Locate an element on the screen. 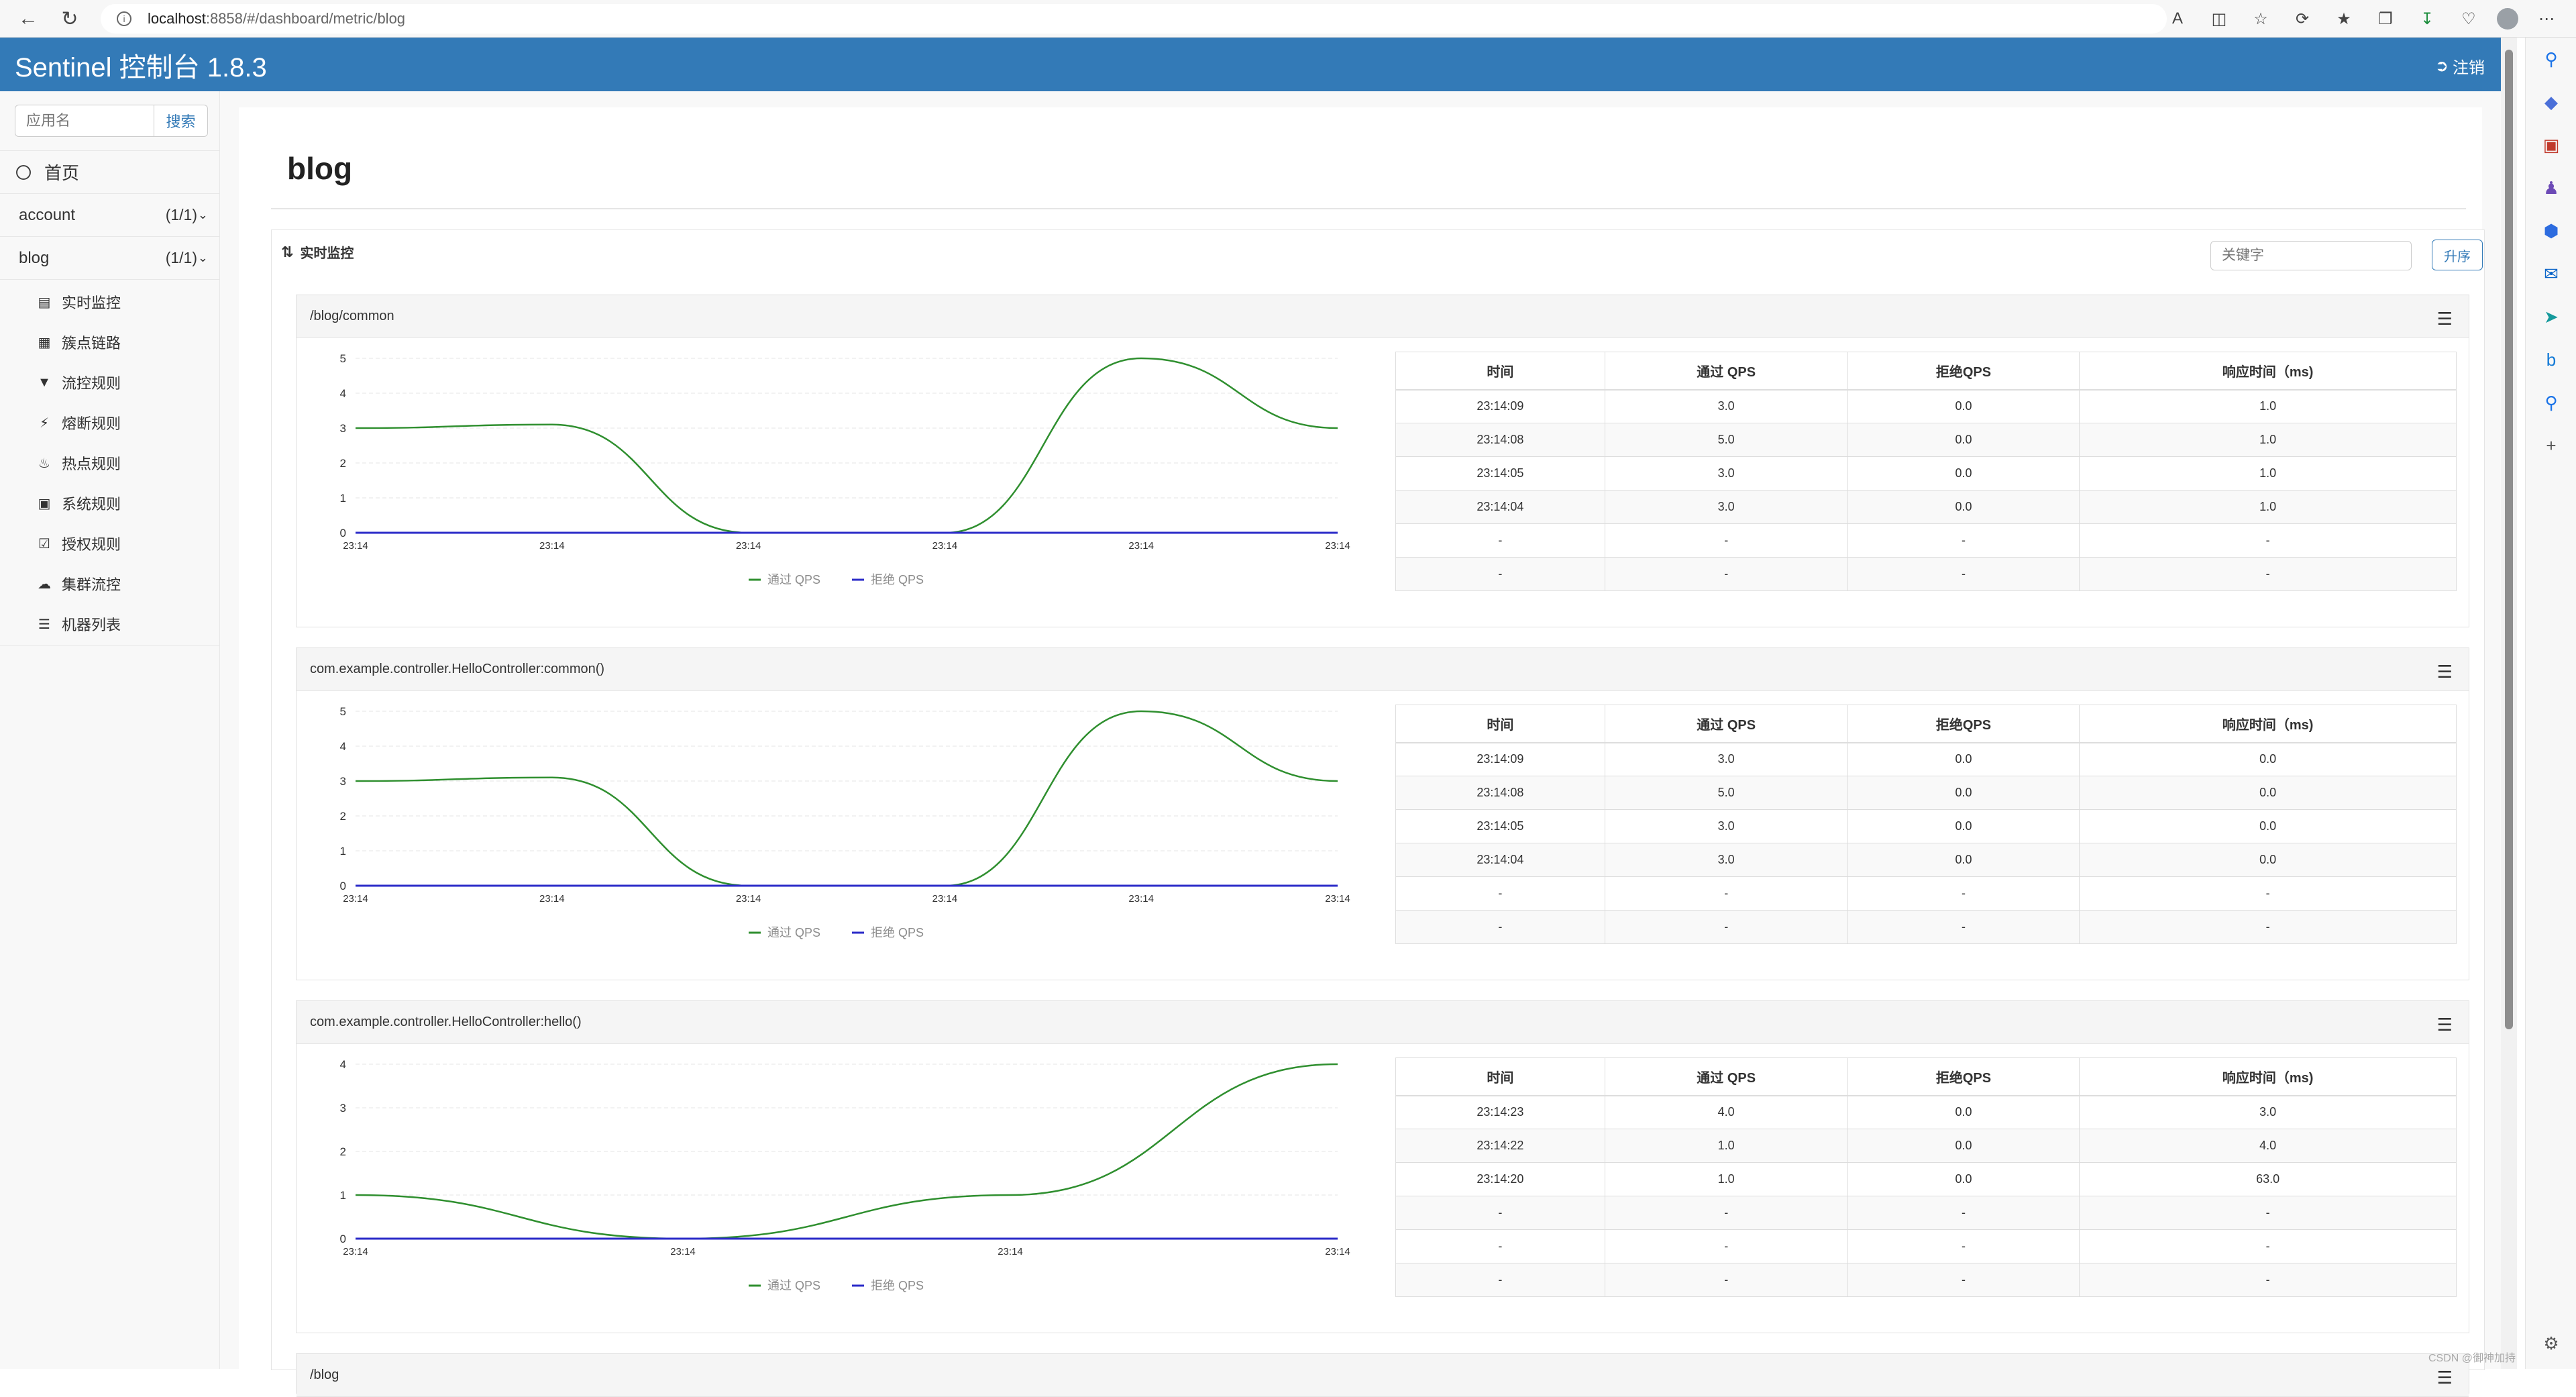 The image size is (2576, 1397). cloud-icon: ☁ is located at coordinates (44, 584).